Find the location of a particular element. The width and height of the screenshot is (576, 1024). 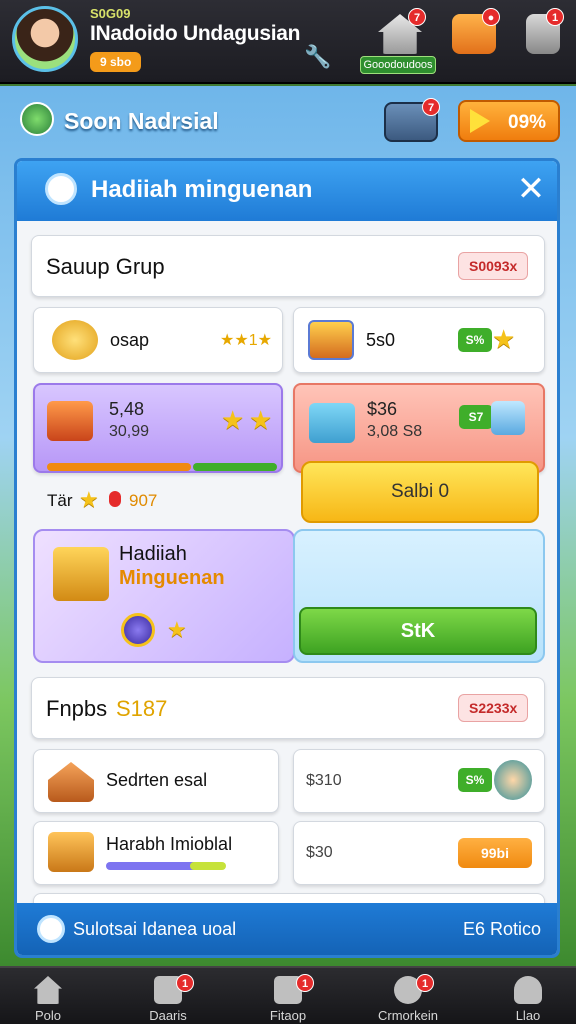

progress-bar-green is located at coordinates (235, 467).